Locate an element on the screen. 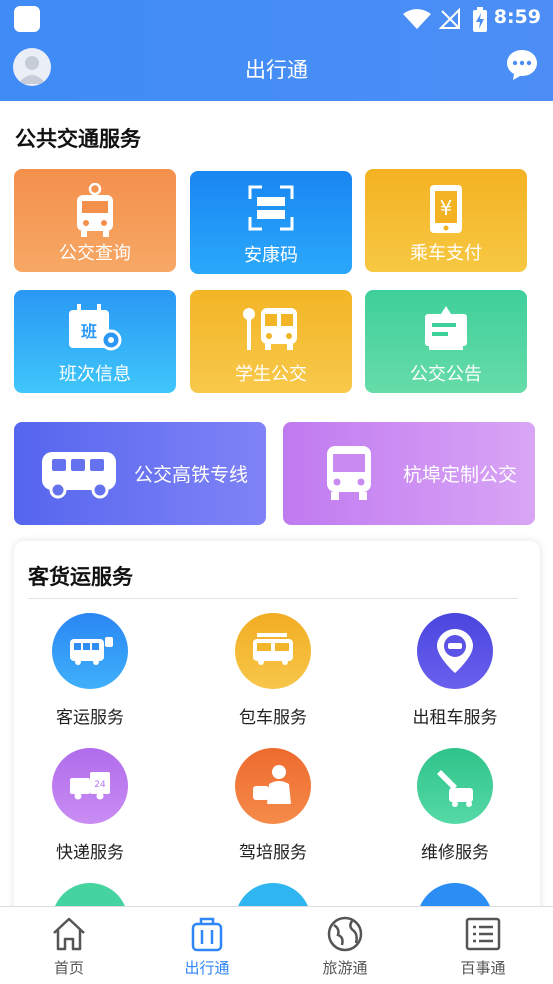 This screenshot has height=984, width=553. bus-stop-icon is located at coordinates (95, 210).